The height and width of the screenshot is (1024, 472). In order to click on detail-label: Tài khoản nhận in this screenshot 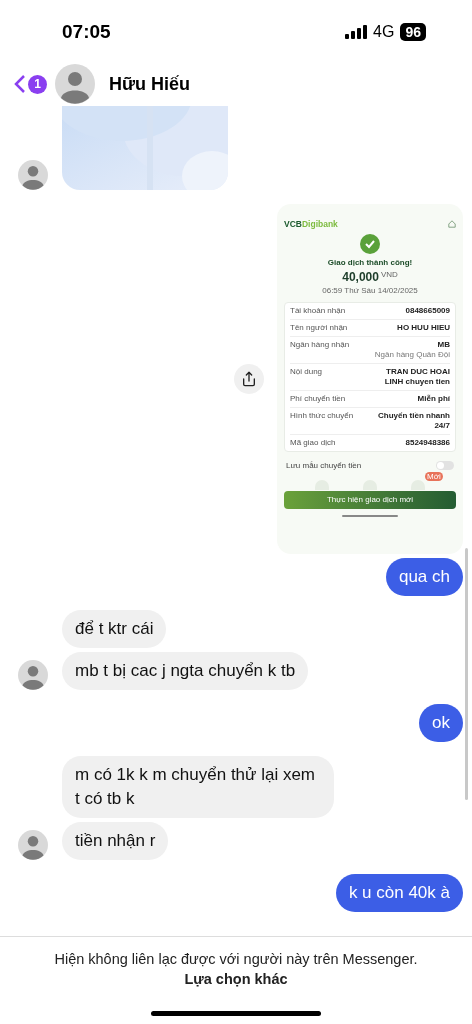, I will do `click(318, 310)`.